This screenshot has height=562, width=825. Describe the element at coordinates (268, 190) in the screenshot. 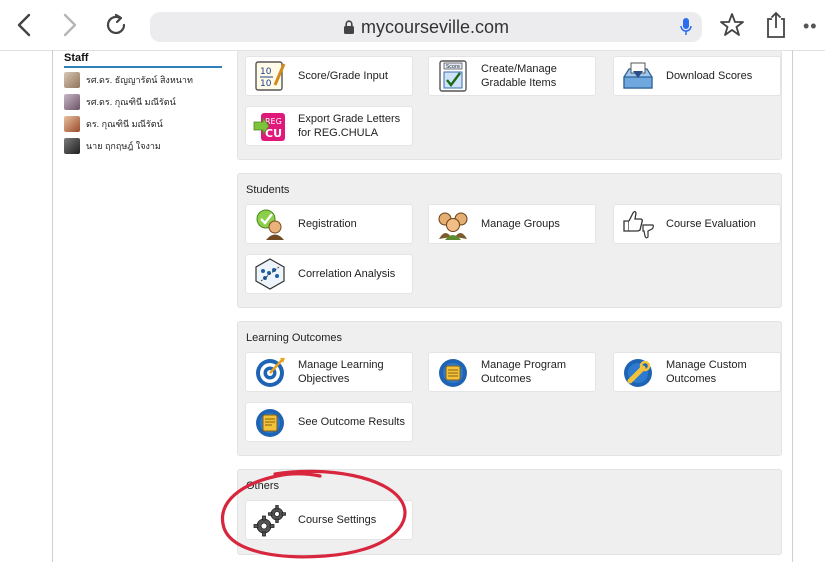

I see `section-title: Students` at that location.